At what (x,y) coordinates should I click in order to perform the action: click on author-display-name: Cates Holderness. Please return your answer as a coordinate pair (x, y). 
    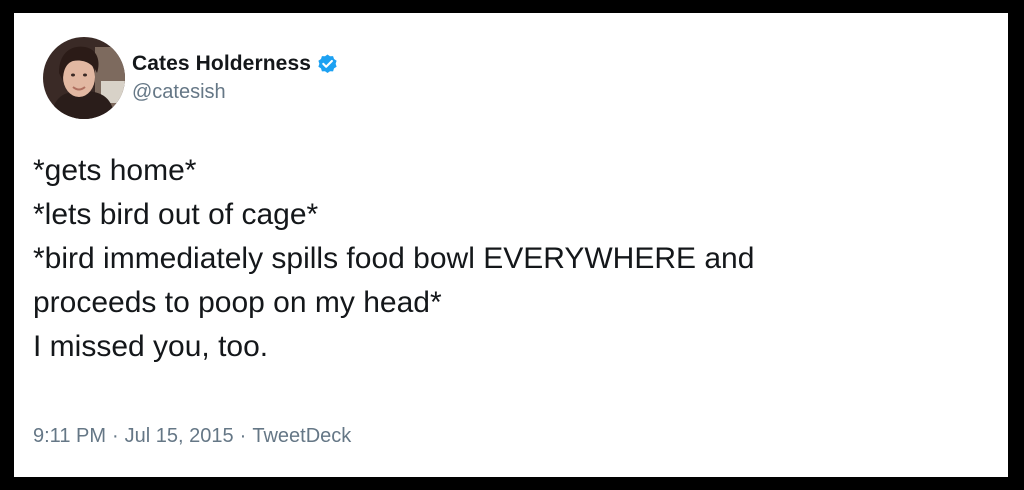
    Looking at the image, I should click on (221, 64).